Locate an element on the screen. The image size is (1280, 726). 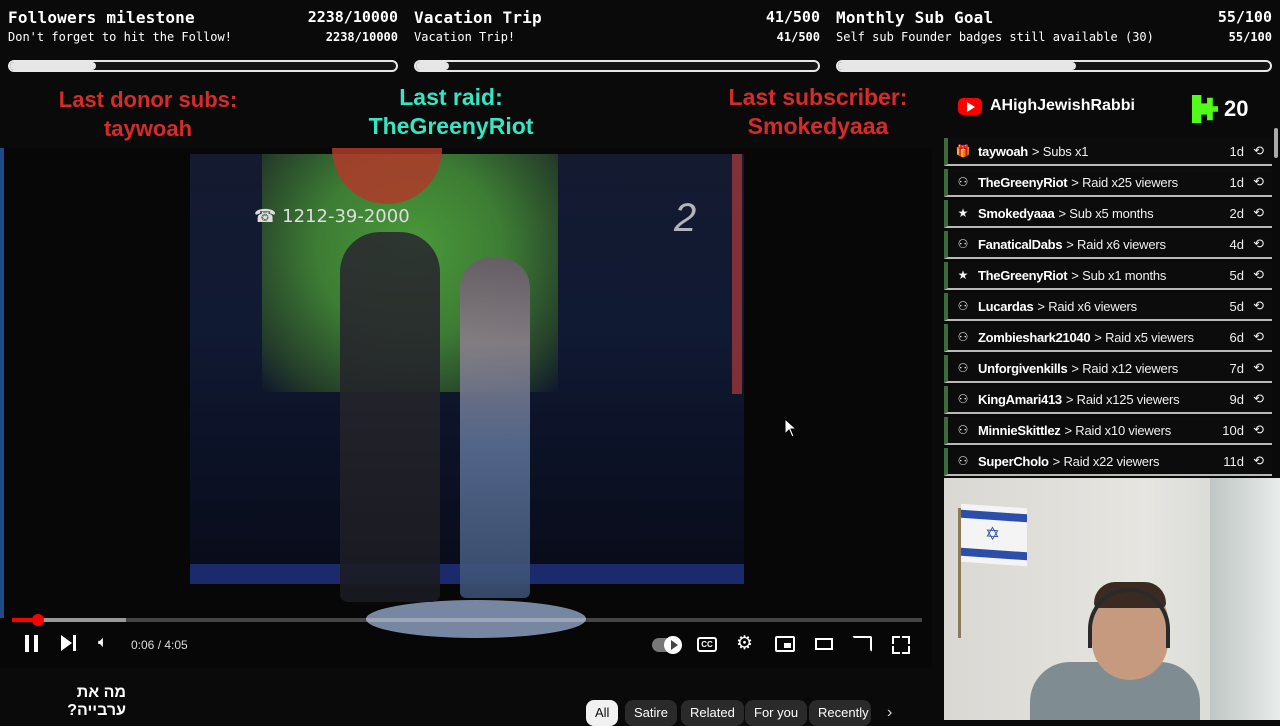
subtitles-icon: CC is located at coordinates (707, 644).